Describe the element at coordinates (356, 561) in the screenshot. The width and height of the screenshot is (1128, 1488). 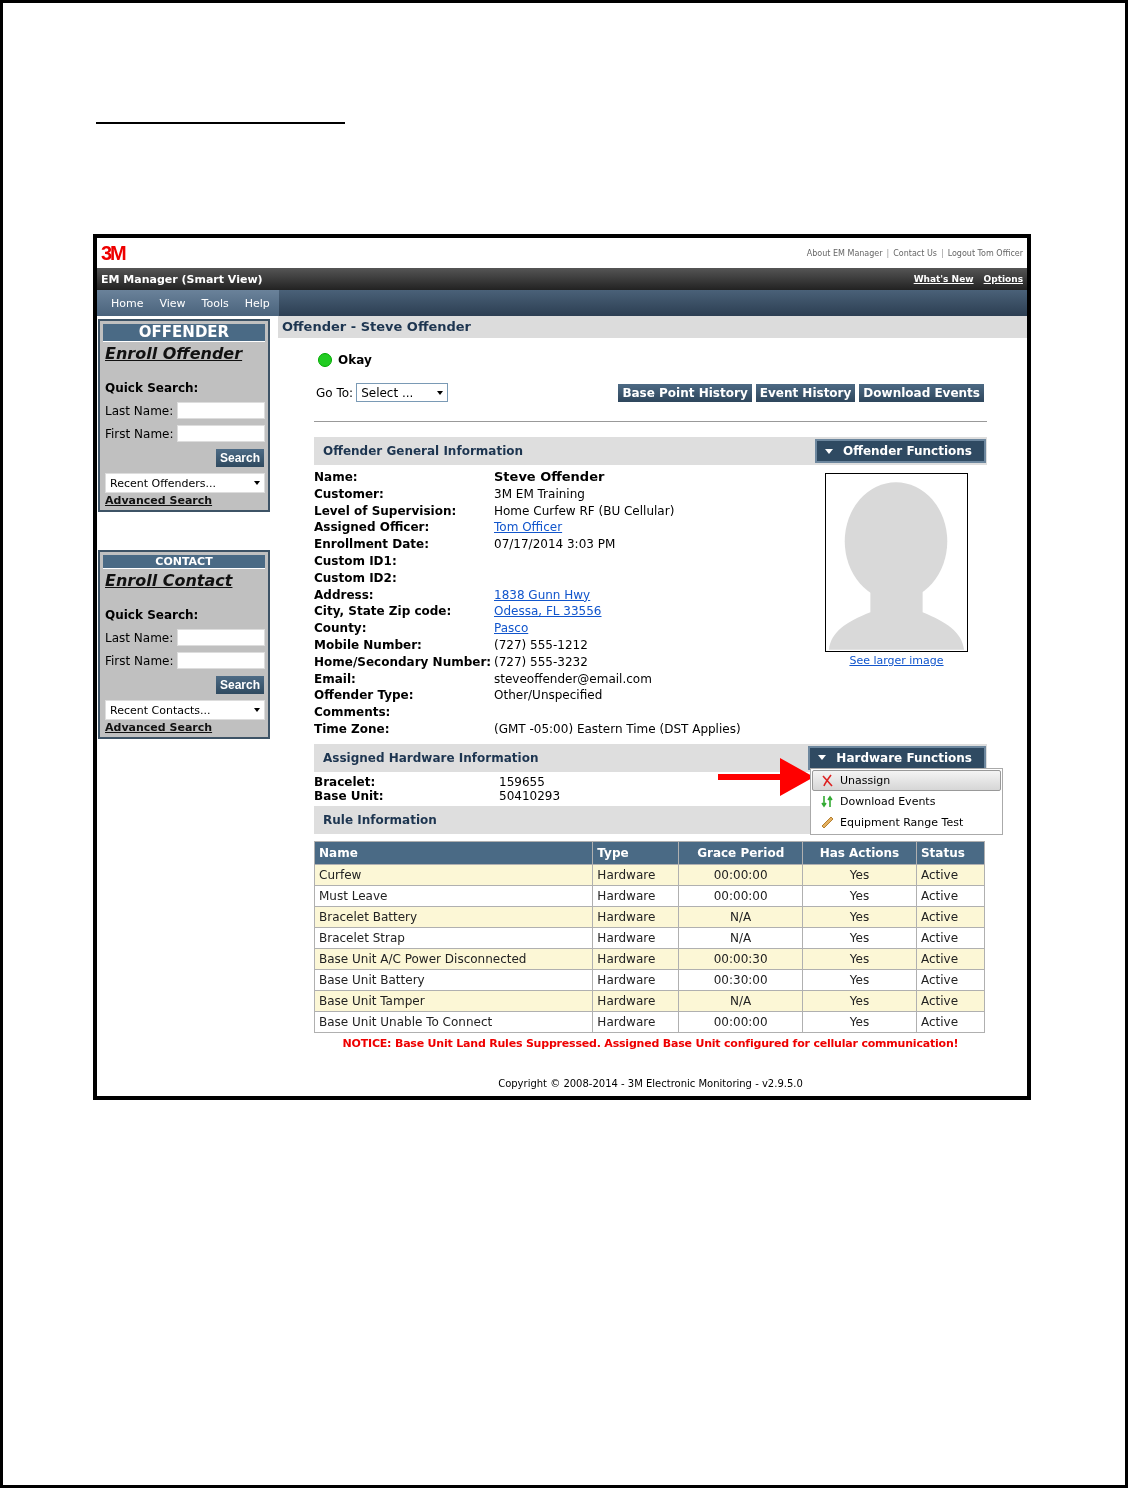
I see `info-label: Custom ID1:` at that location.